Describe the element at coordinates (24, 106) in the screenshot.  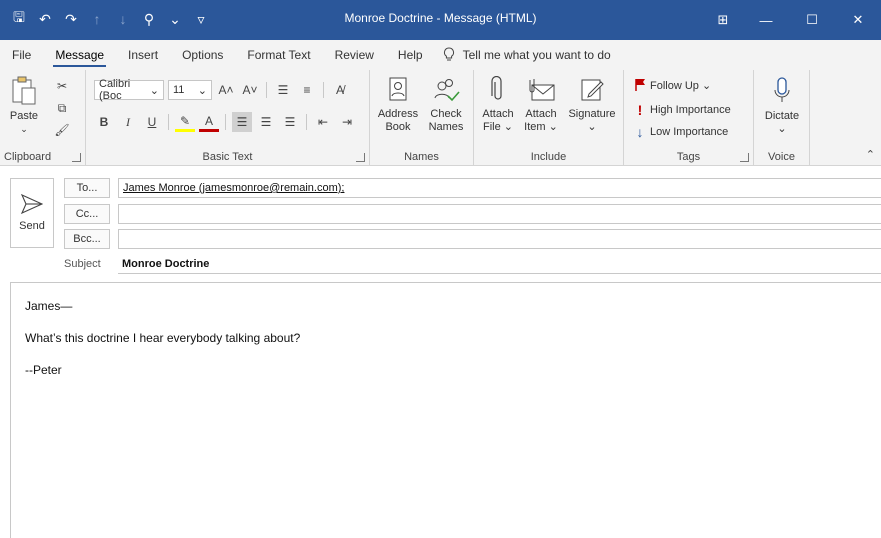
I see `paste-button: Paste ⌄` at that location.